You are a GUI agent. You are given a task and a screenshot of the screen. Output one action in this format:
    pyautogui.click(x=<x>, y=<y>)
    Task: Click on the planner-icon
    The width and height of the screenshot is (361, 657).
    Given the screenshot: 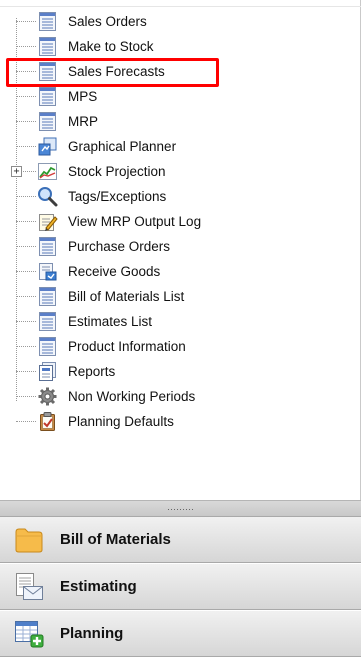 What is the action you would take?
    pyautogui.click(x=47, y=146)
    